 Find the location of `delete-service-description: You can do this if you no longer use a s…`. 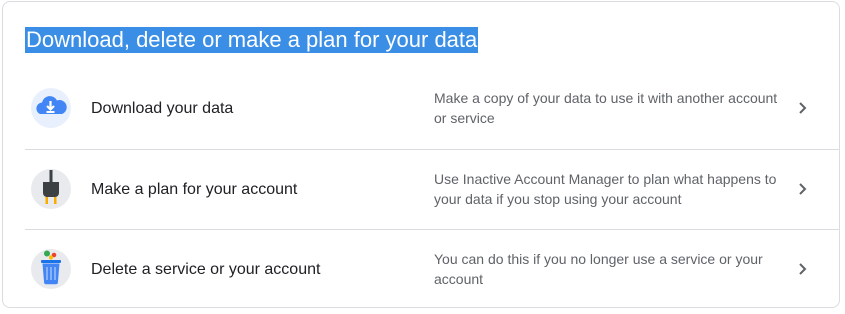

delete-service-description: You can do this if you no longer use a s… is located at coordinates (598, 269).